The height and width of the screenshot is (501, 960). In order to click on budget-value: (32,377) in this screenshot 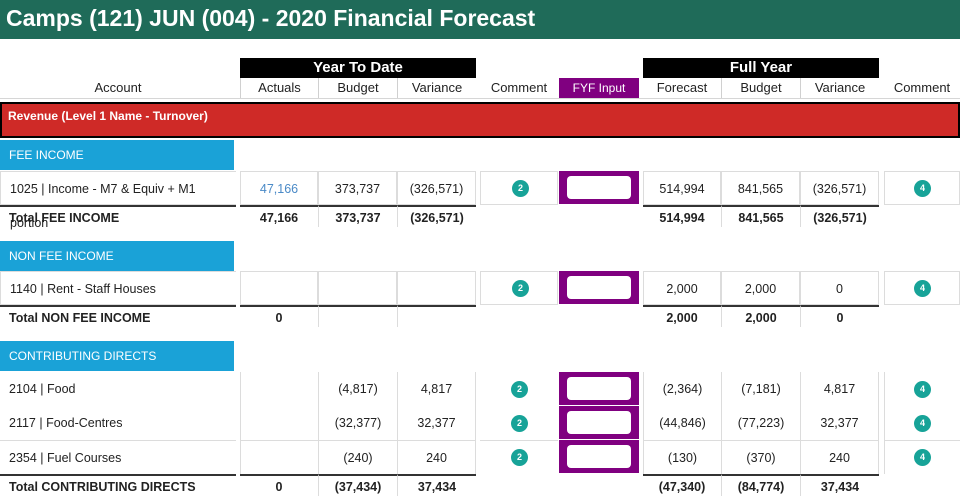, I will do `click(357, 423)`.